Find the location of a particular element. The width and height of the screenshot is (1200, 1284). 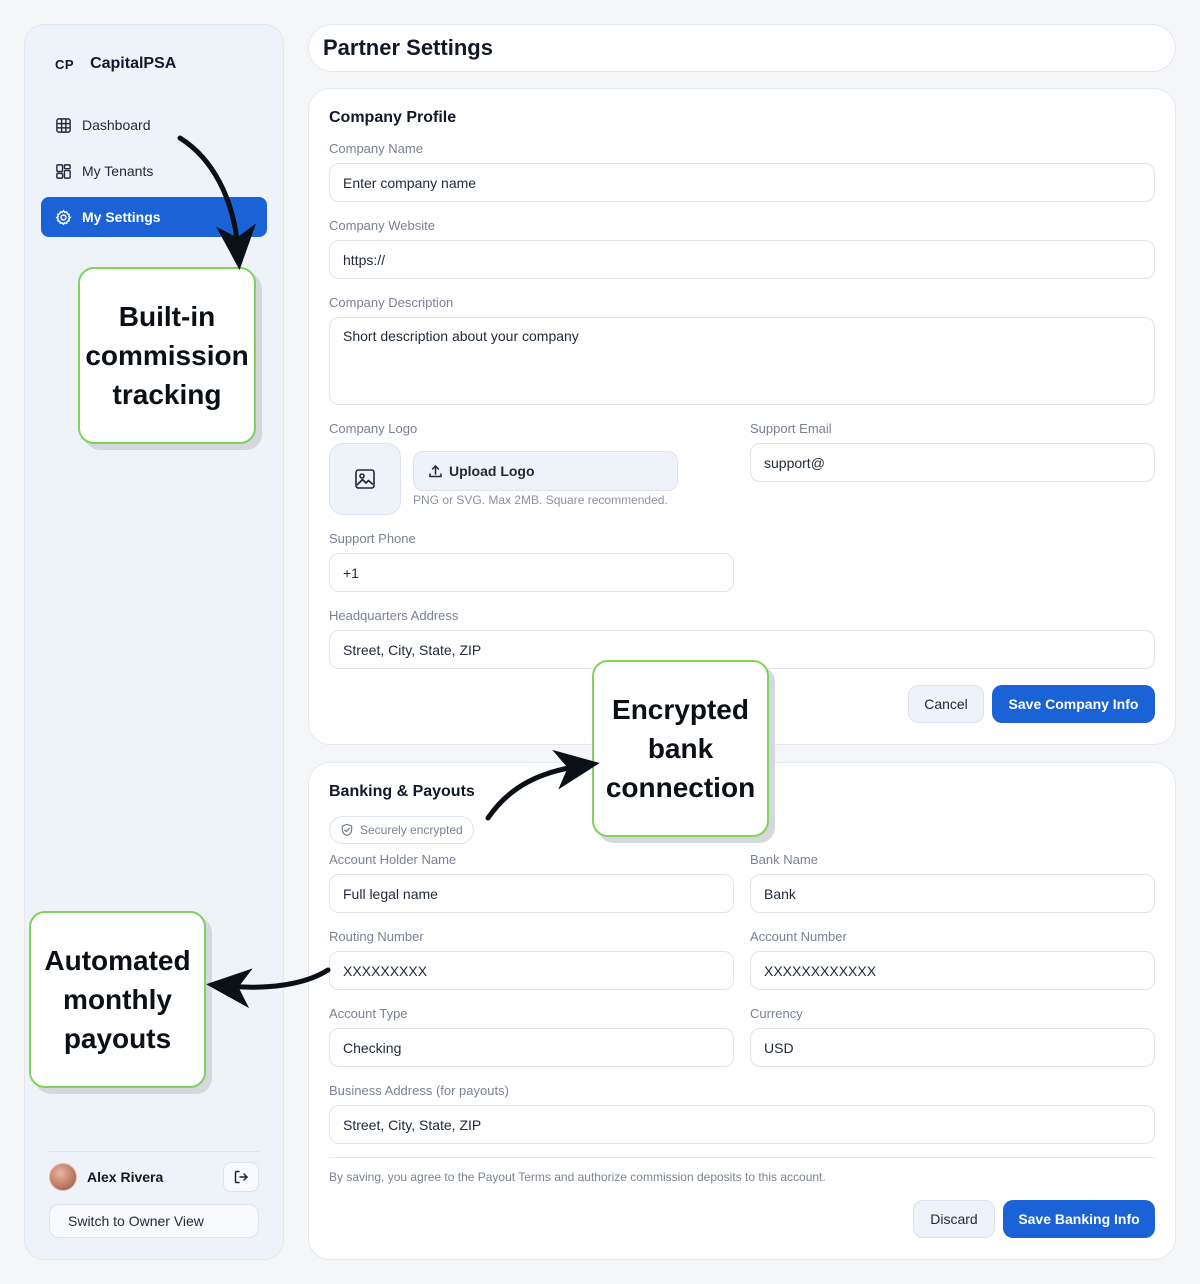

company-website-input: https:// is located at coordinates (742, 259).